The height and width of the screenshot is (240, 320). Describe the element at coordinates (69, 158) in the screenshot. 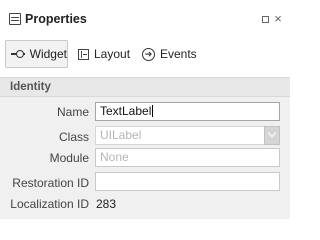

I see `module-label: Module` at that location.